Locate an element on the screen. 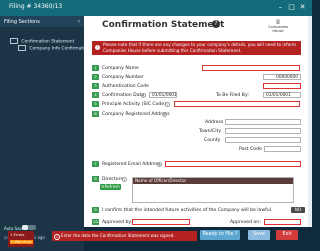  warning-count: 0 Warnings is located at coordinates (21, 242).